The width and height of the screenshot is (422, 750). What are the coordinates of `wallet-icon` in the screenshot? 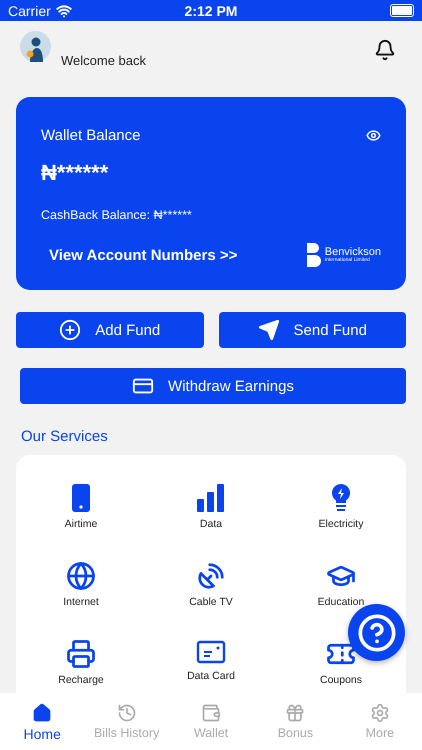 It's located at (211, 713).